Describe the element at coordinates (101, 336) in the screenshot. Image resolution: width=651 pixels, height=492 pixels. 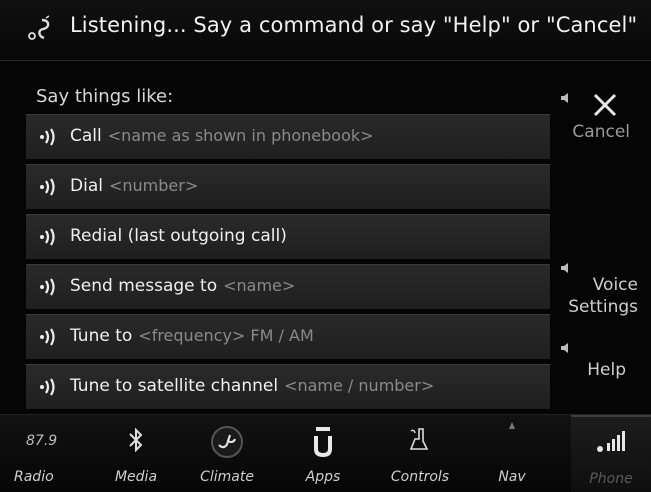
I see `command-label: Tune to` at that location.